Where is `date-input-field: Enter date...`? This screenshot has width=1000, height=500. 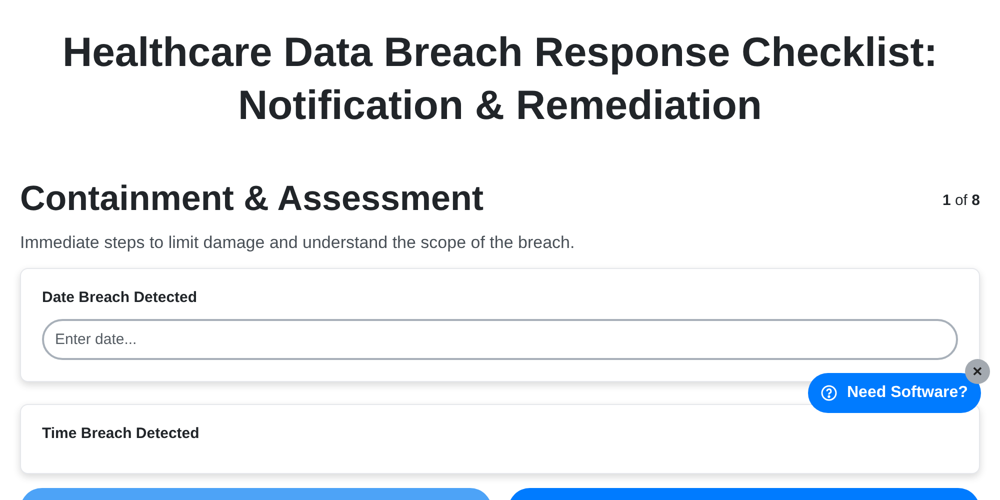 date-input-field: Enter date... is located at coordinates (500, 339).